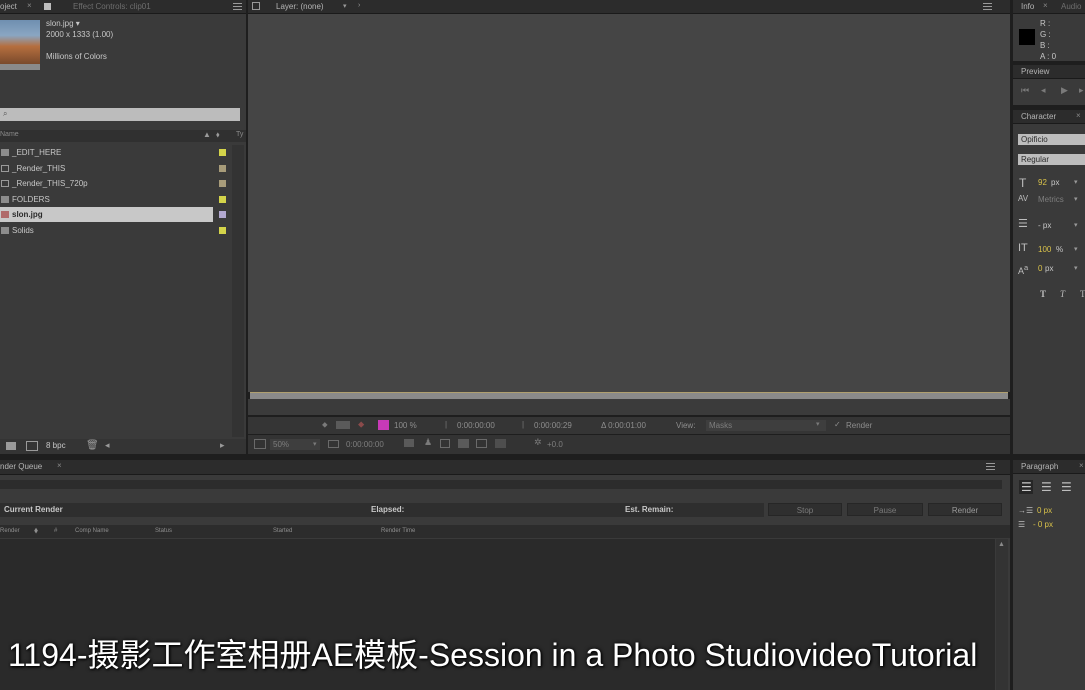 The height and width of the screenshot is (690, 1085). I want to click on leading-value: - px, so click(1044, 225).